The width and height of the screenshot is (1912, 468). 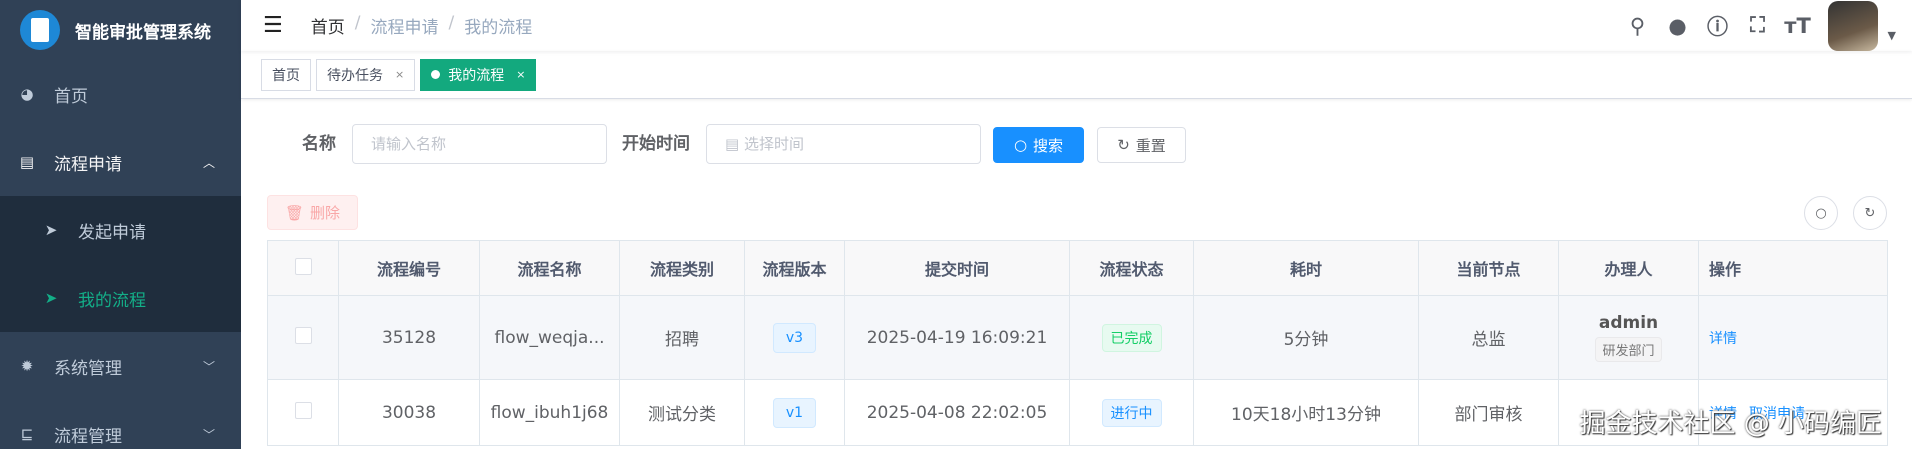 I want to click on column-header: 当前节点, so click(x=1488, y=268).